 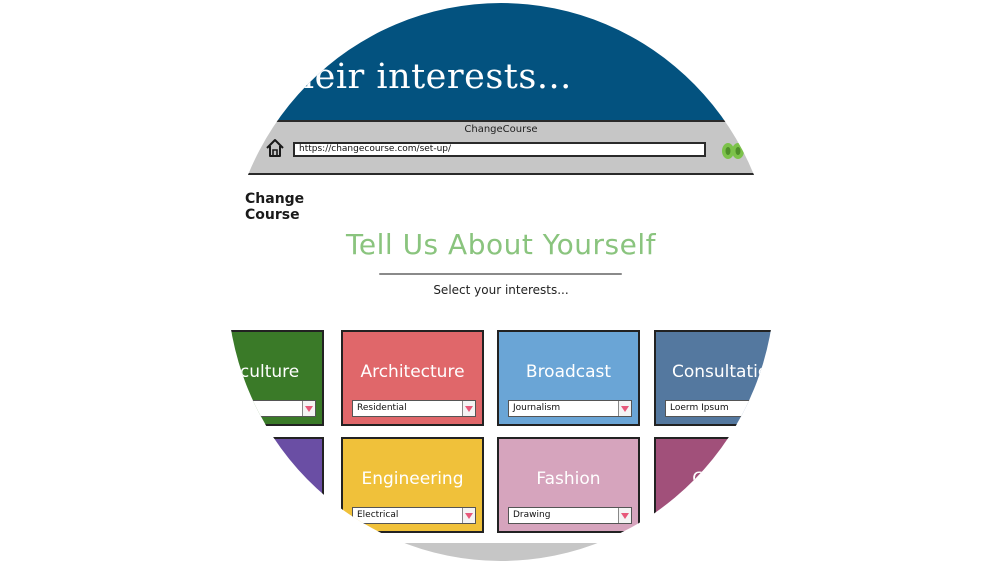 I want to click on interest-dropdown: Farming, so click(x=271, y=408).